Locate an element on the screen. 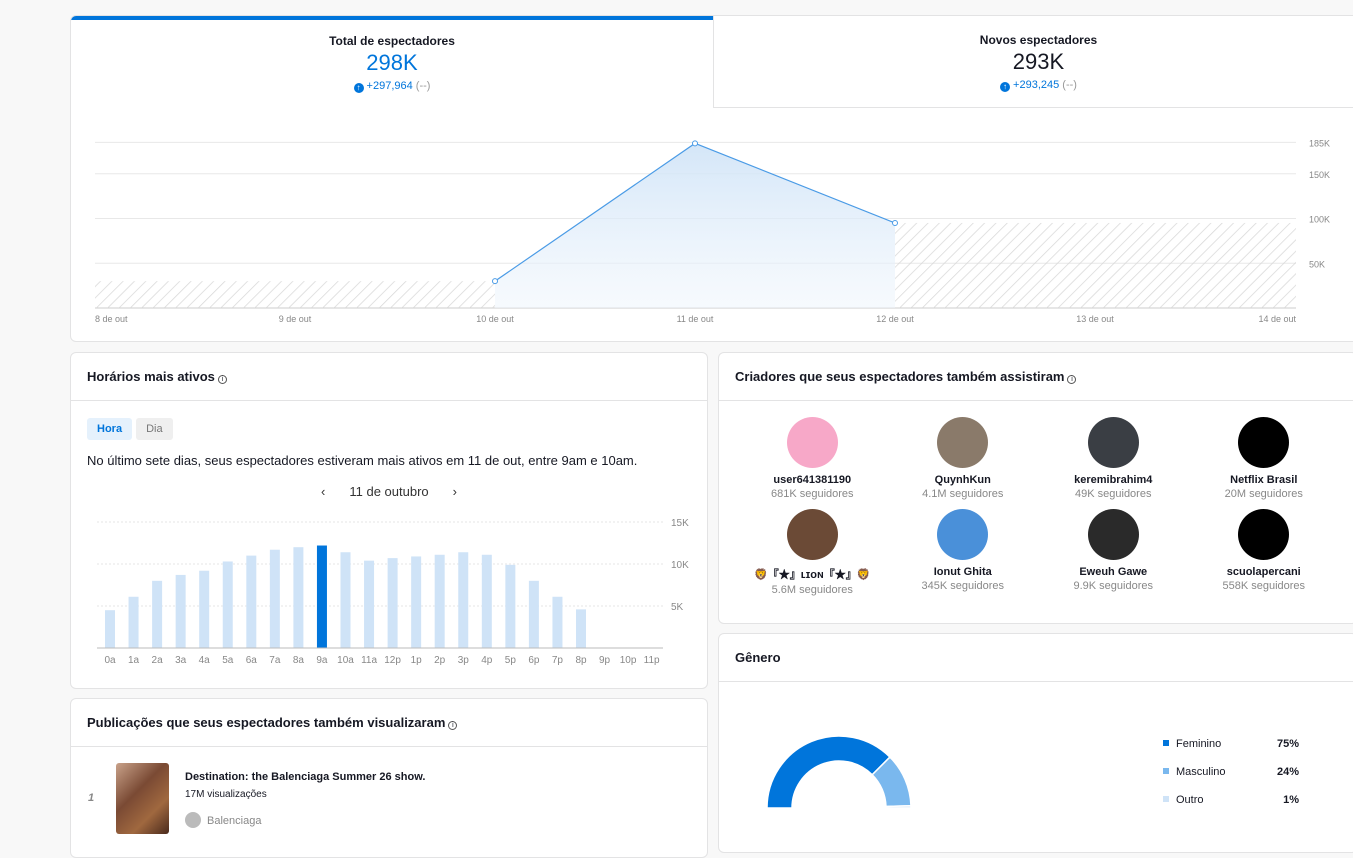 The width and height of the screenshot is (1353, 858). x-tick-label: 3p is located at coordinates (464, 660).